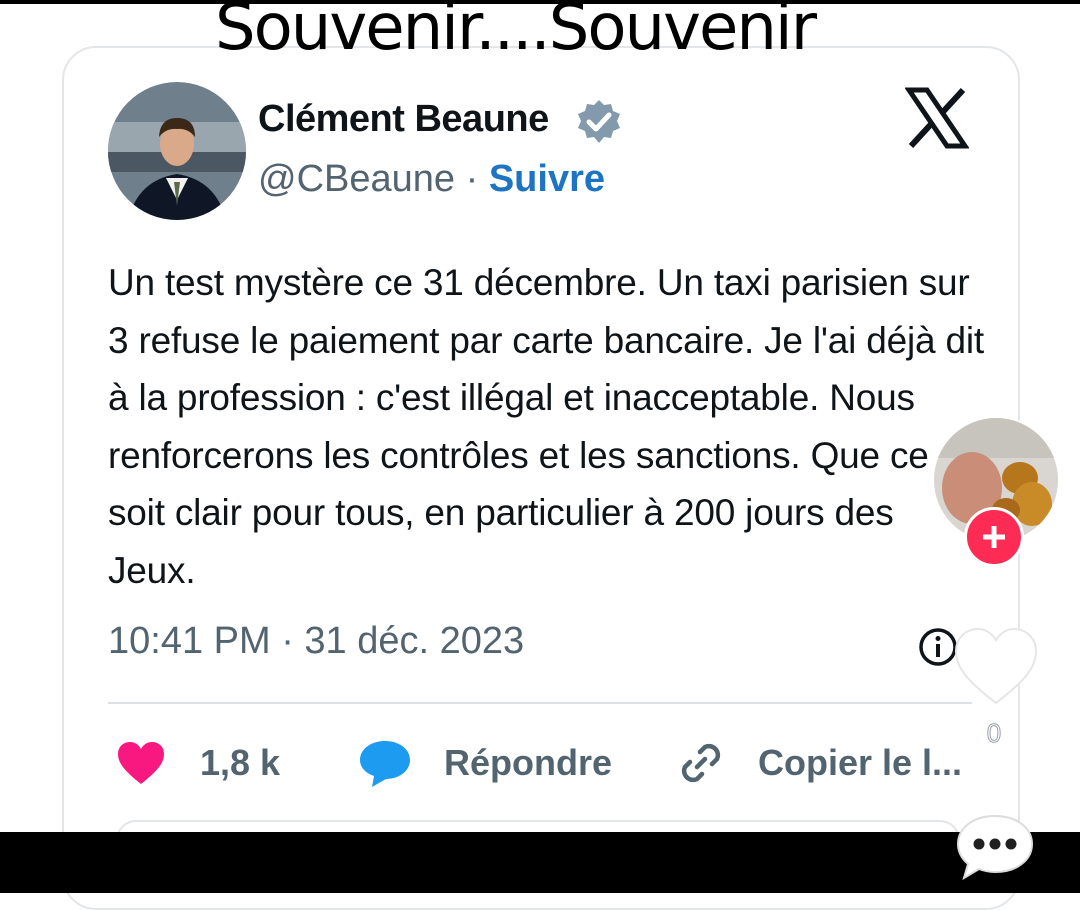  I want to click on author-avatar, so click(177, 151).